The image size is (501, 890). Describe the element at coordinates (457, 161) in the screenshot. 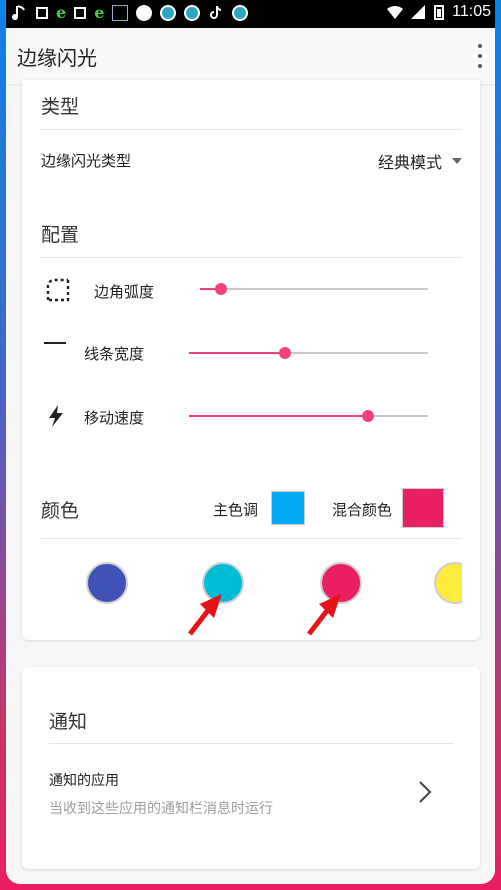

I see `caret-down-icon` at that location.